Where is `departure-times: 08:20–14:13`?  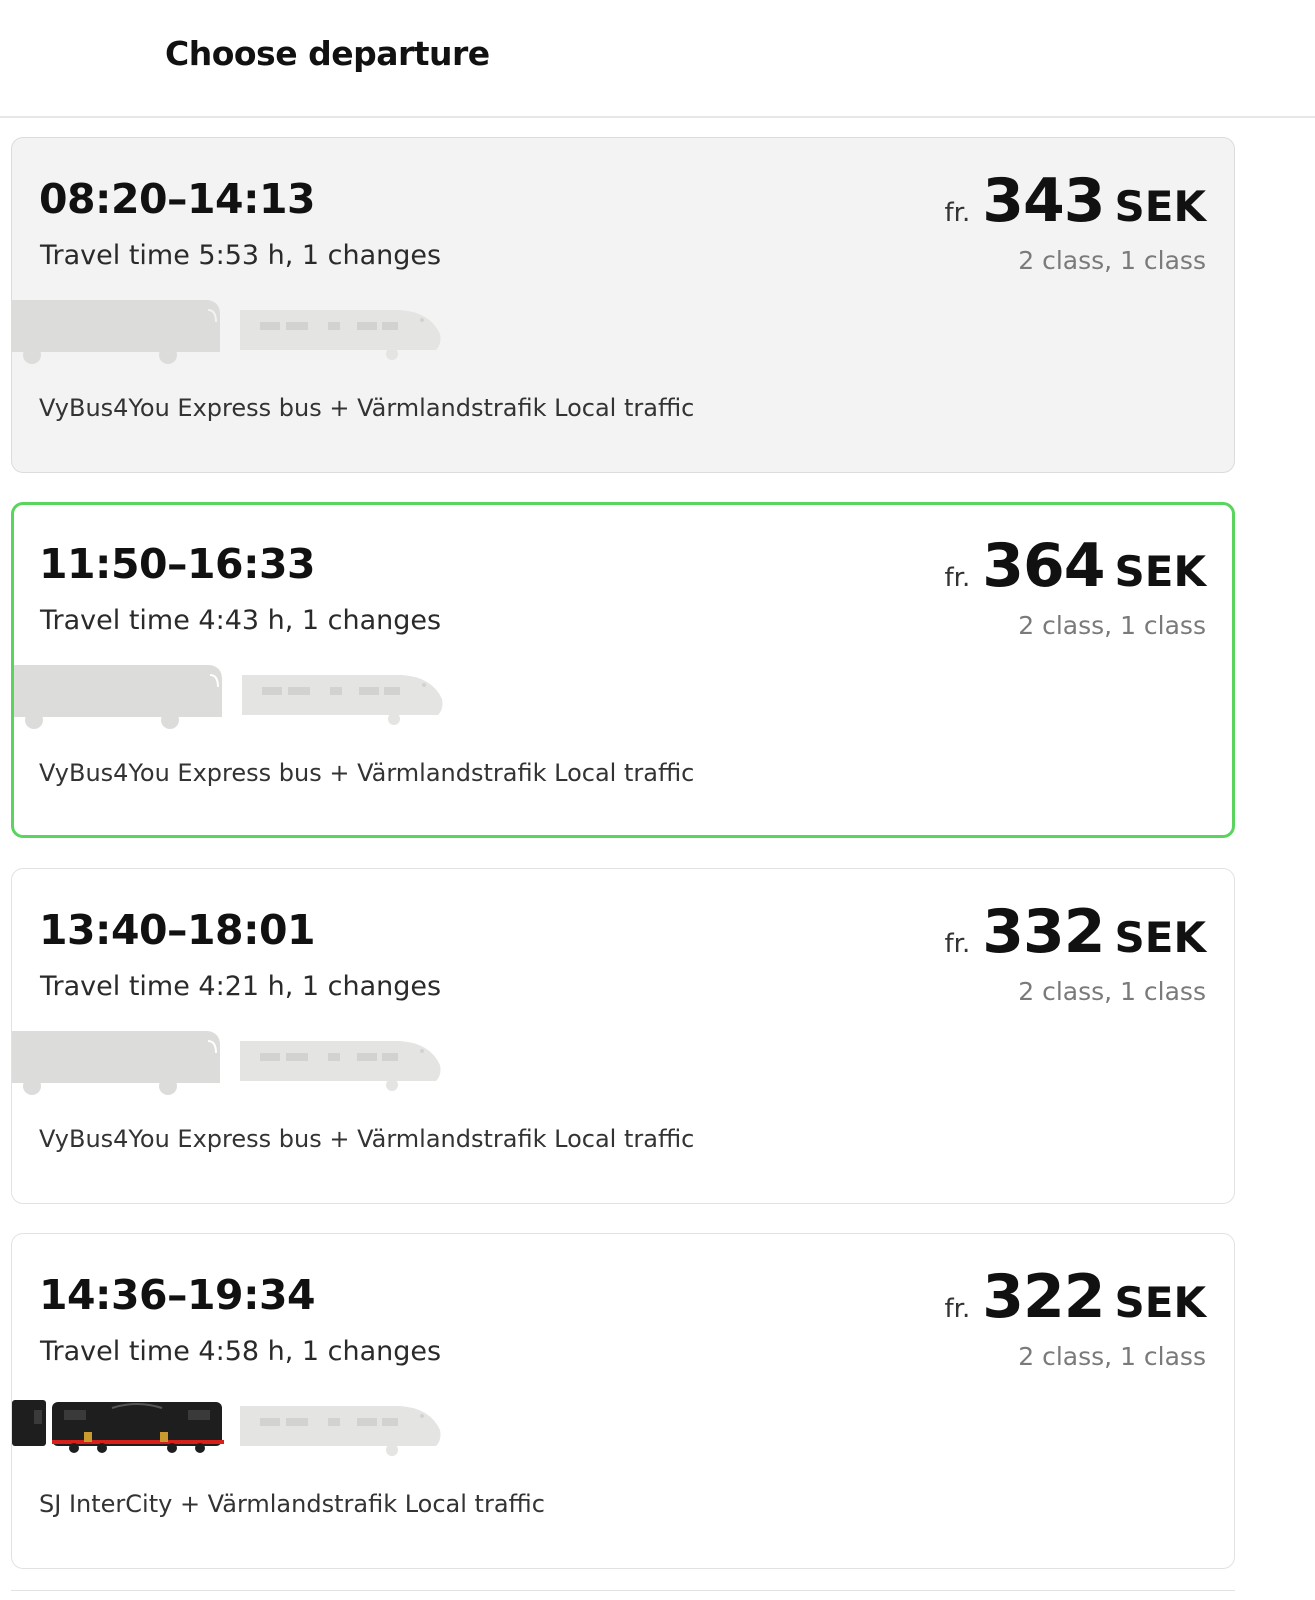 departure-times: 08:20–14:13 is located at coordinates (177, 199).